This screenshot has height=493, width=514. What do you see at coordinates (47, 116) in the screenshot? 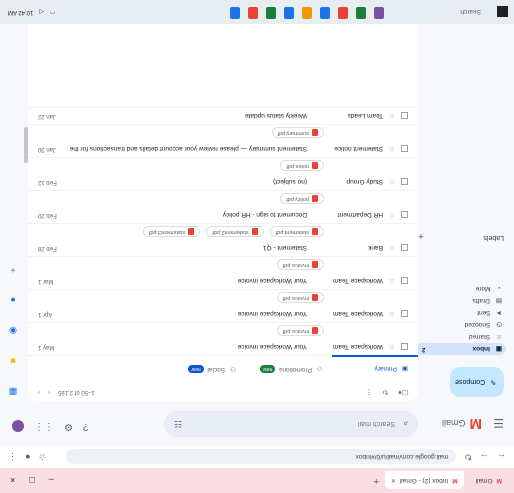
I see `email-date: Jan 22` at bounding box center [47, 116].